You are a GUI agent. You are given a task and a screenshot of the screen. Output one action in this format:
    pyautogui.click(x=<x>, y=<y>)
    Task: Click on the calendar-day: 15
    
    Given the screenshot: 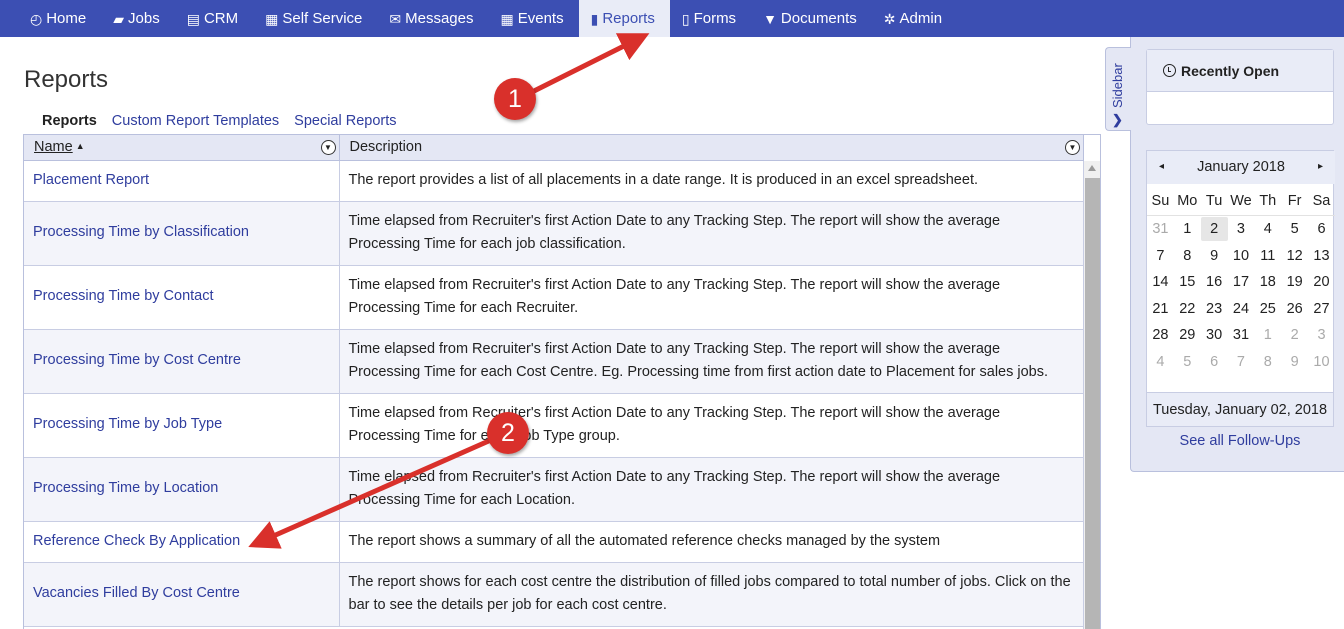 What is the action you would take?
    pyautogui.click(x=1187, y=282)
    